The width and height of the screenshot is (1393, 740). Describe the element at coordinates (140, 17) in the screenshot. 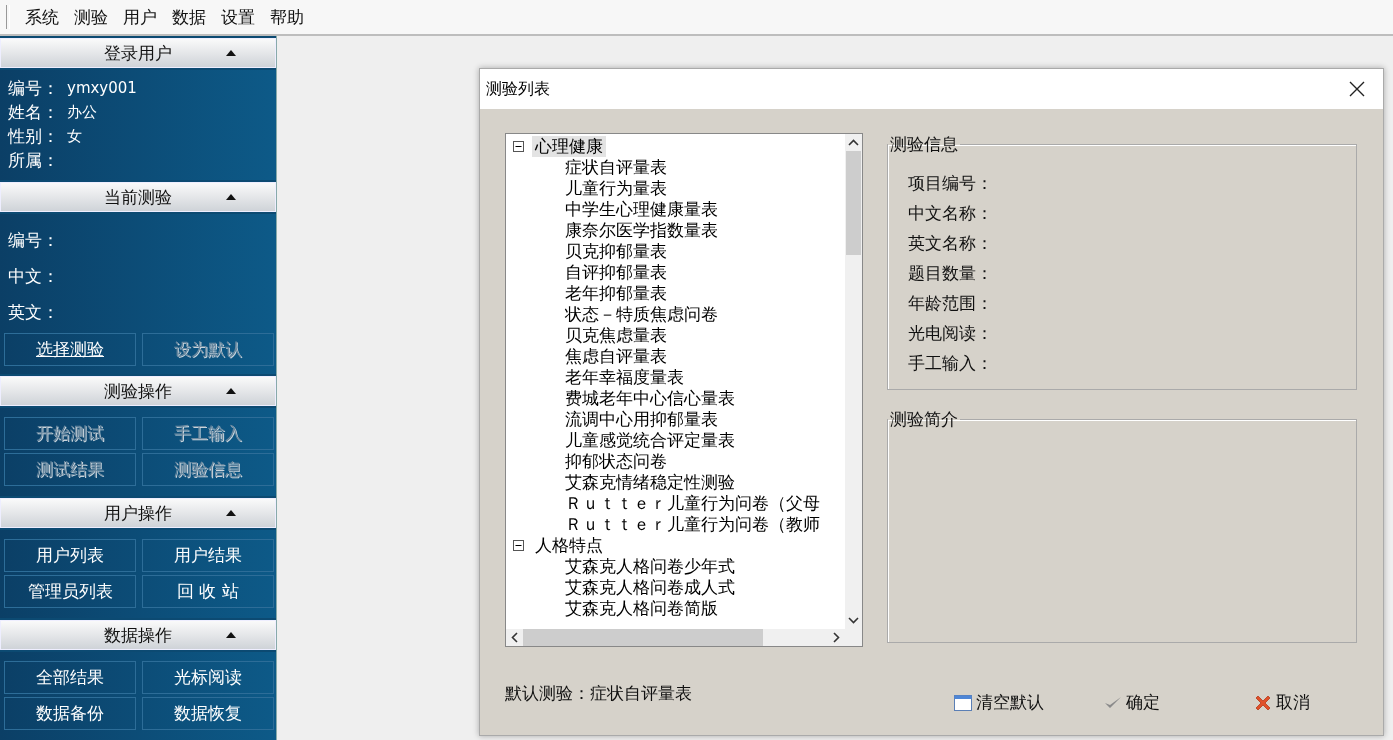

I see `menu-item: 用户` at that location.